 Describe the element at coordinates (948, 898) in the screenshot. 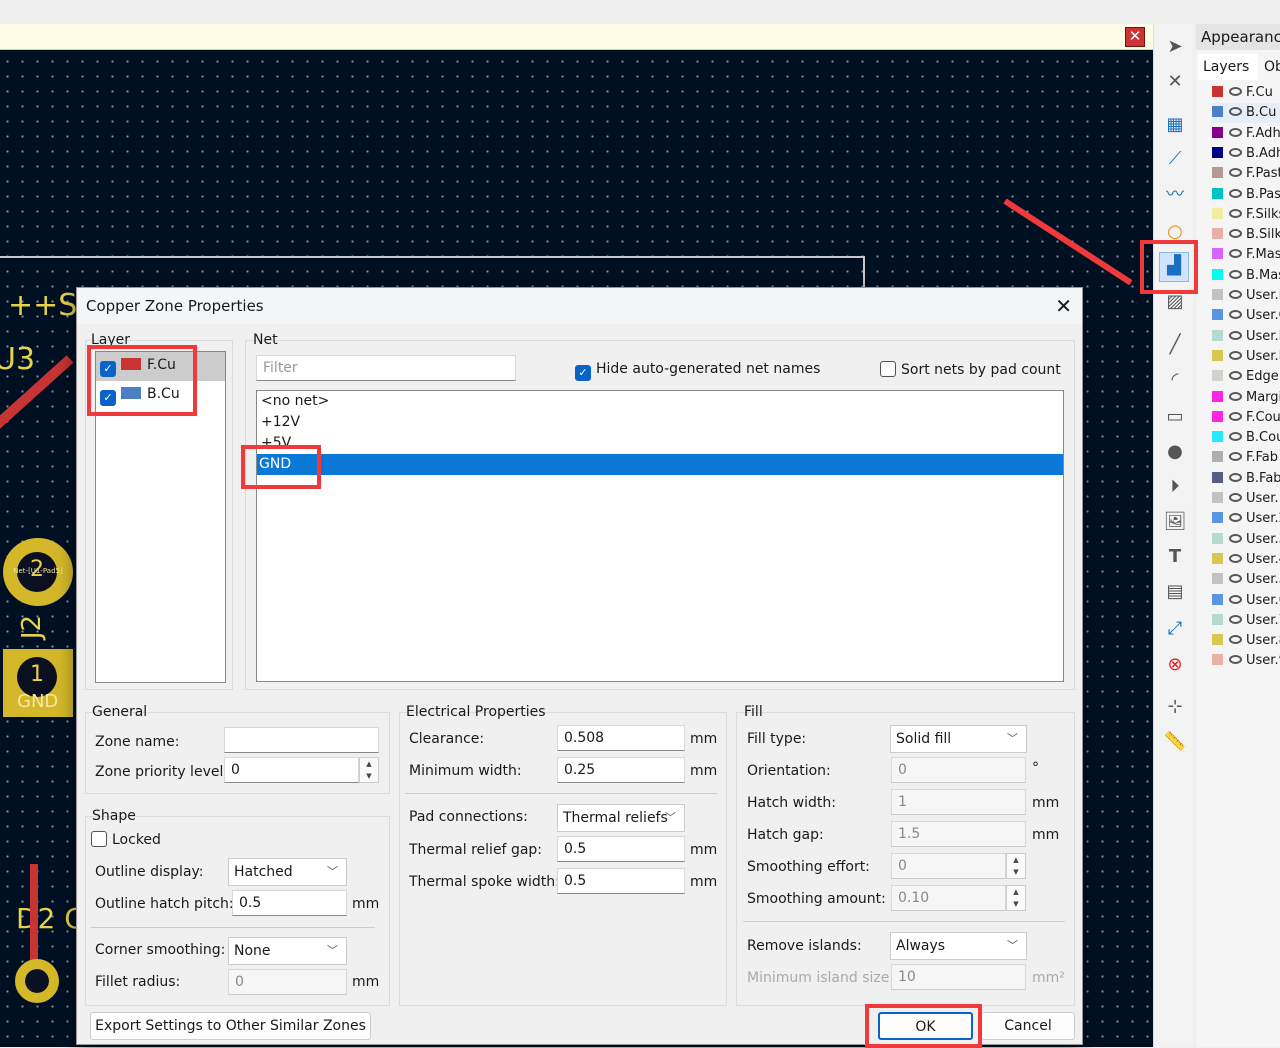

I see `smoothing-amount-input: 0.10` at that location.